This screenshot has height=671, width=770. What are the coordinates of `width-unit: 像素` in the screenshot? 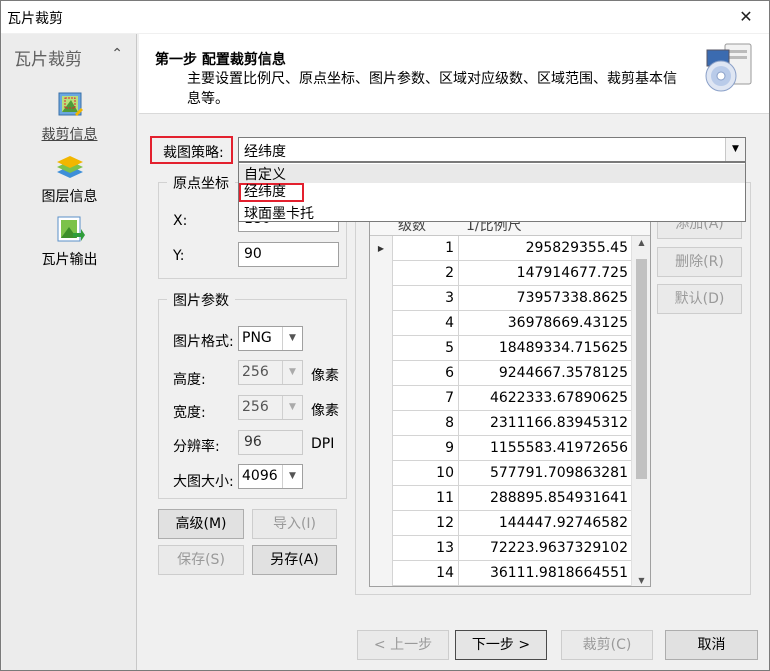 It's located at (325, 411).